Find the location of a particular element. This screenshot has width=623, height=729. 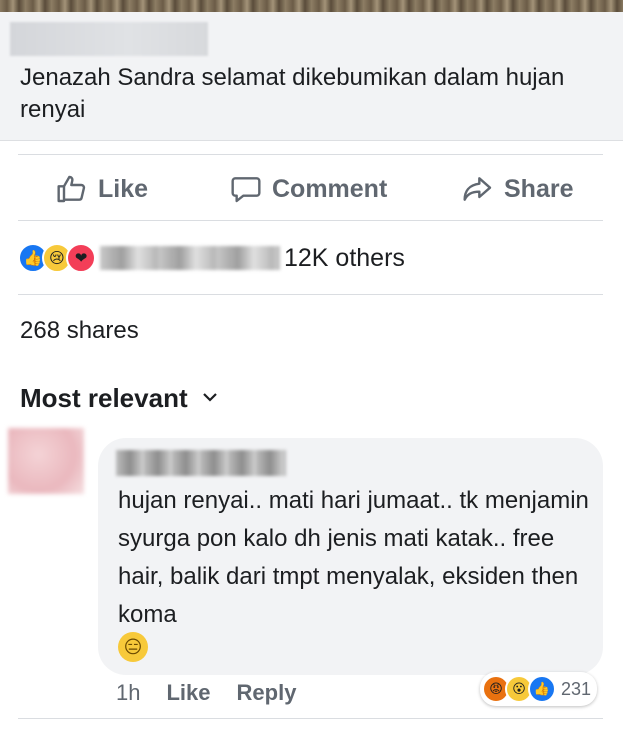

like-icon: 👍 is located at coordinates (542, 689).